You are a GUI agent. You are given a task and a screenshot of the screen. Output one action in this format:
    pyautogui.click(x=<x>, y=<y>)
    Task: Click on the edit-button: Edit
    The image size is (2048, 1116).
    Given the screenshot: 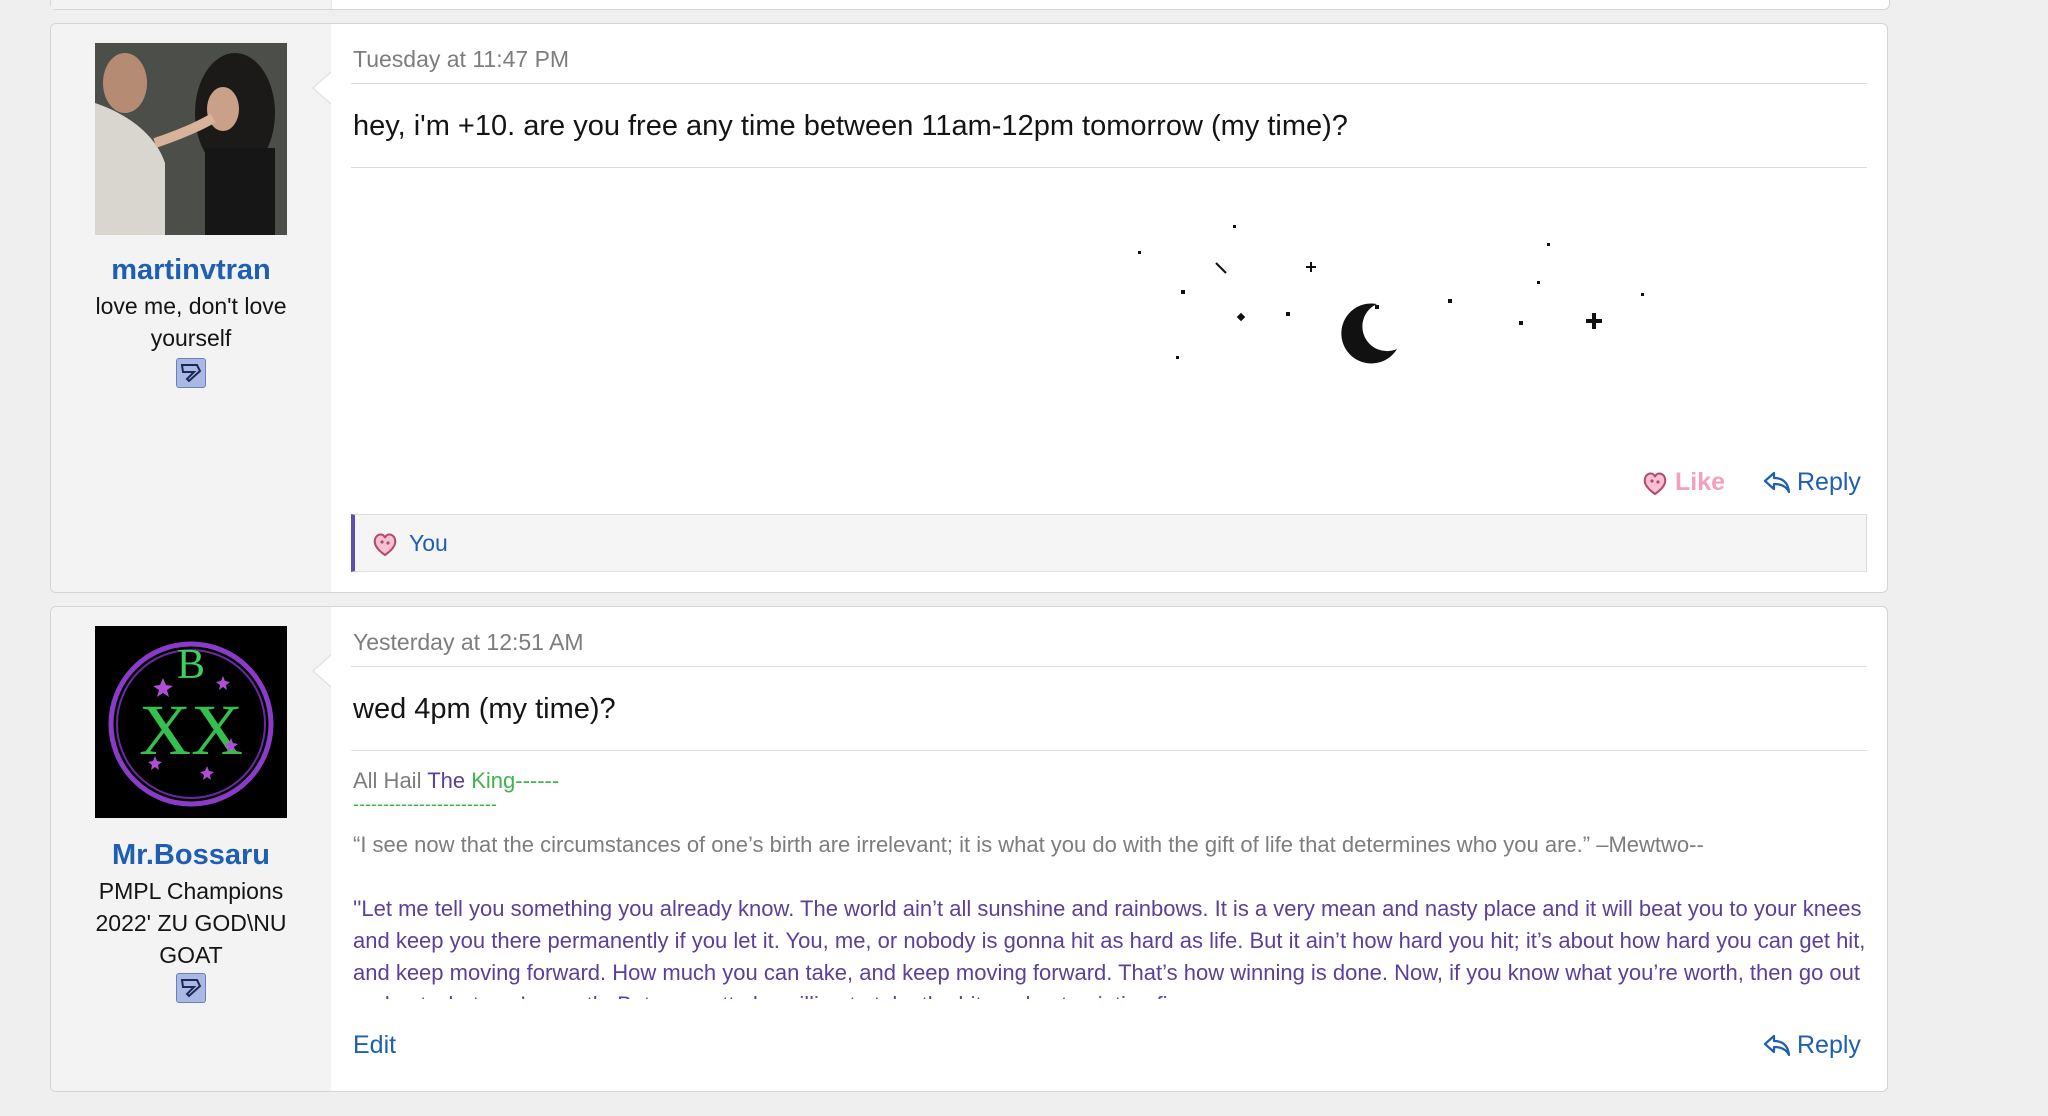 What is the action you would take?
    pyautogui.click(x=374, y=1045)
    